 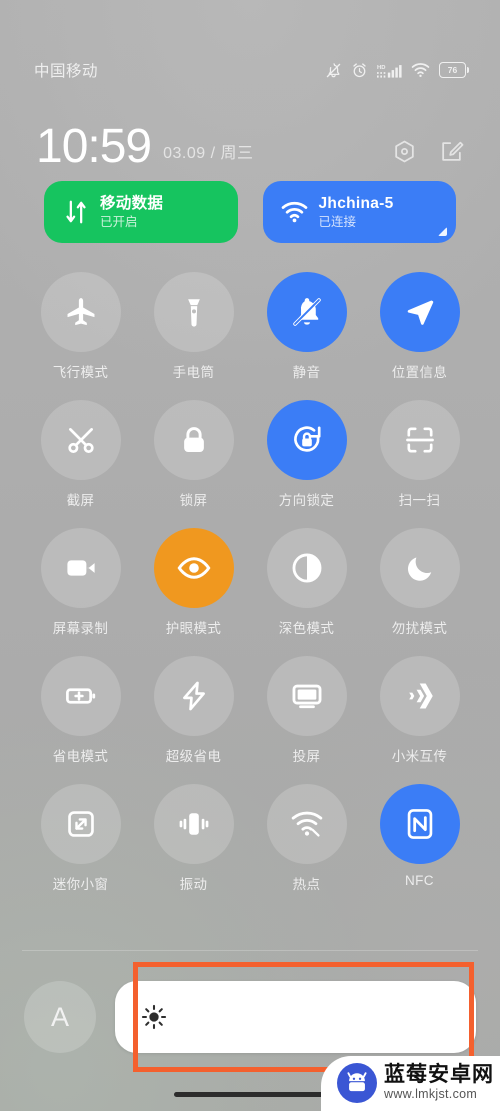 I want to click on panel-divider, so click(x=250, y=950).